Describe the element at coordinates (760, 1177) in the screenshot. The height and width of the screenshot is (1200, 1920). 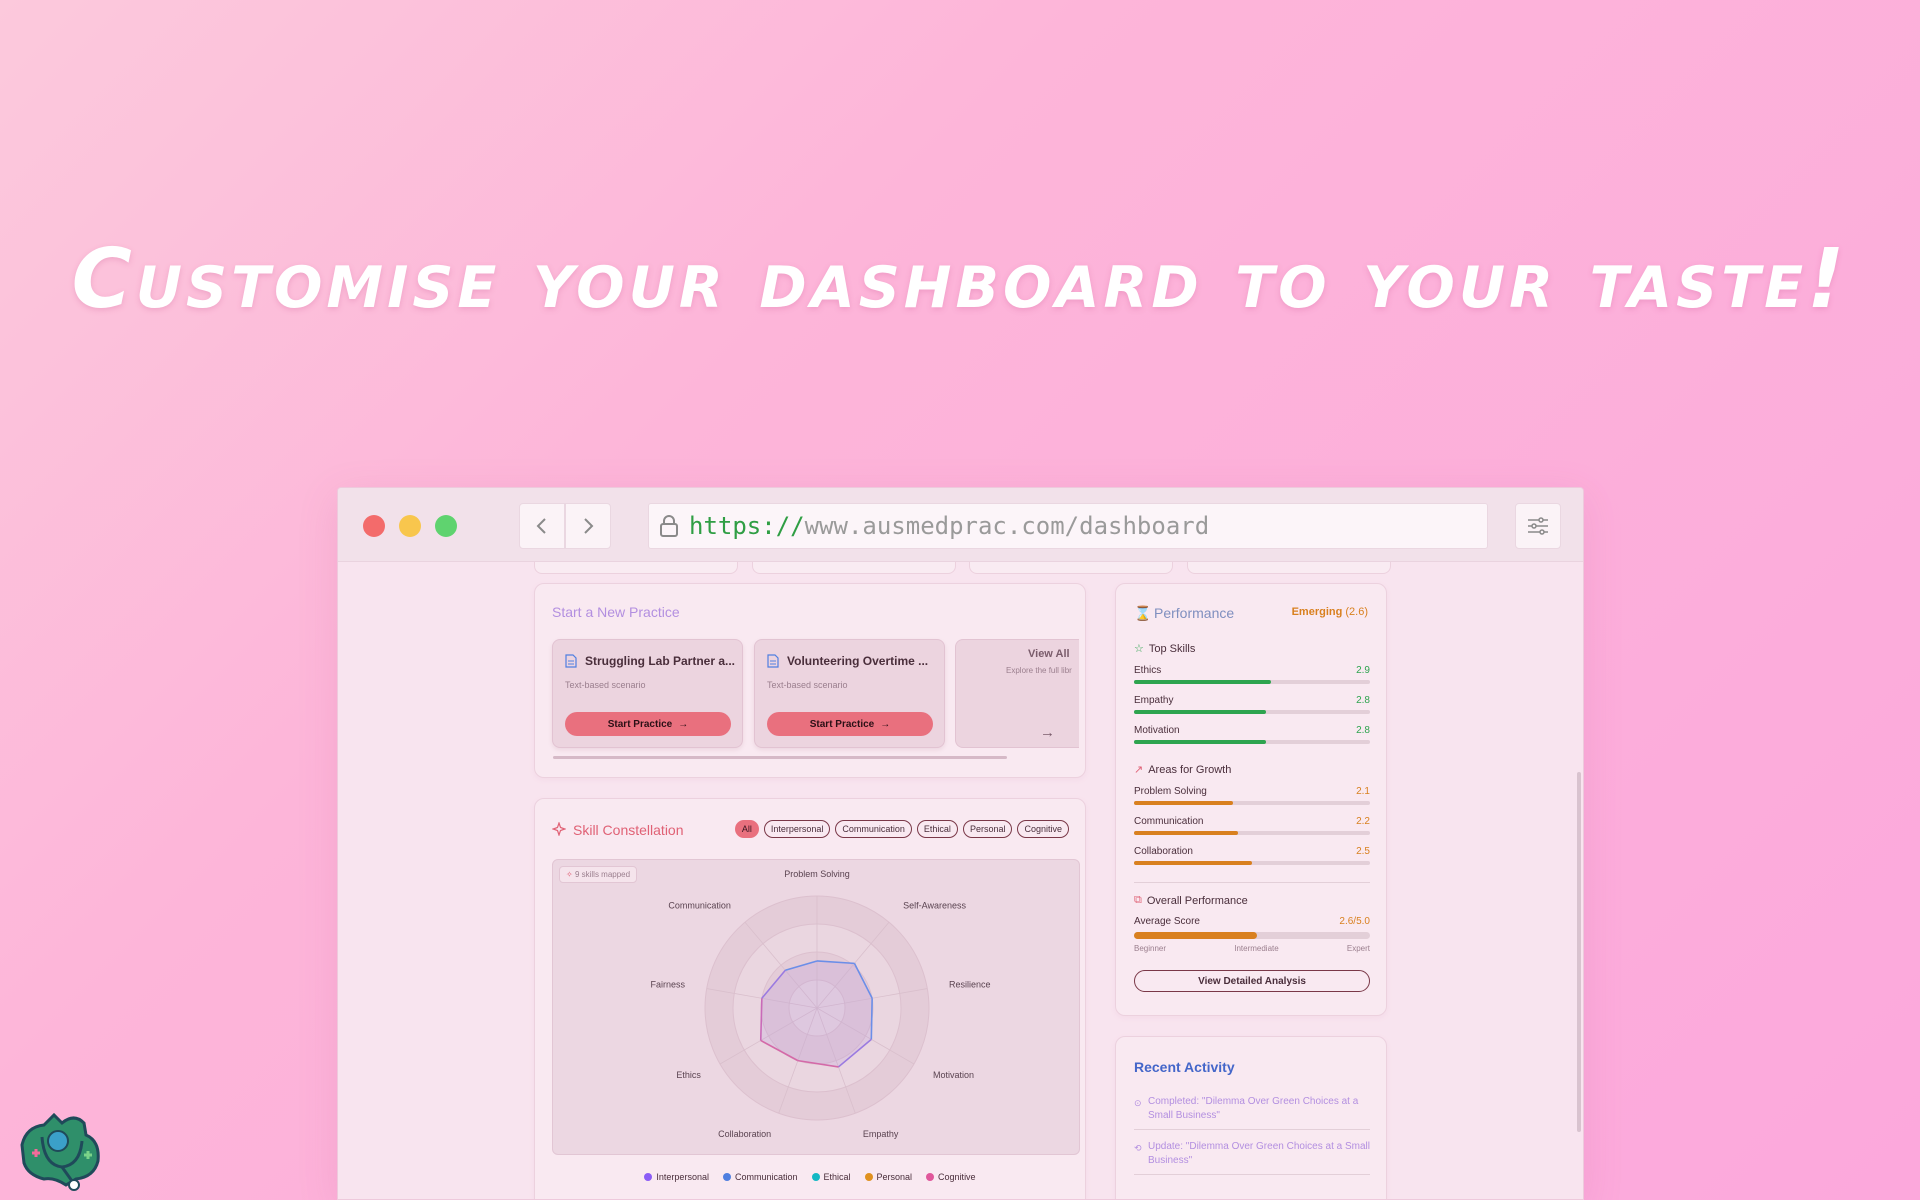
I see `legend-item: Communication` at that location.